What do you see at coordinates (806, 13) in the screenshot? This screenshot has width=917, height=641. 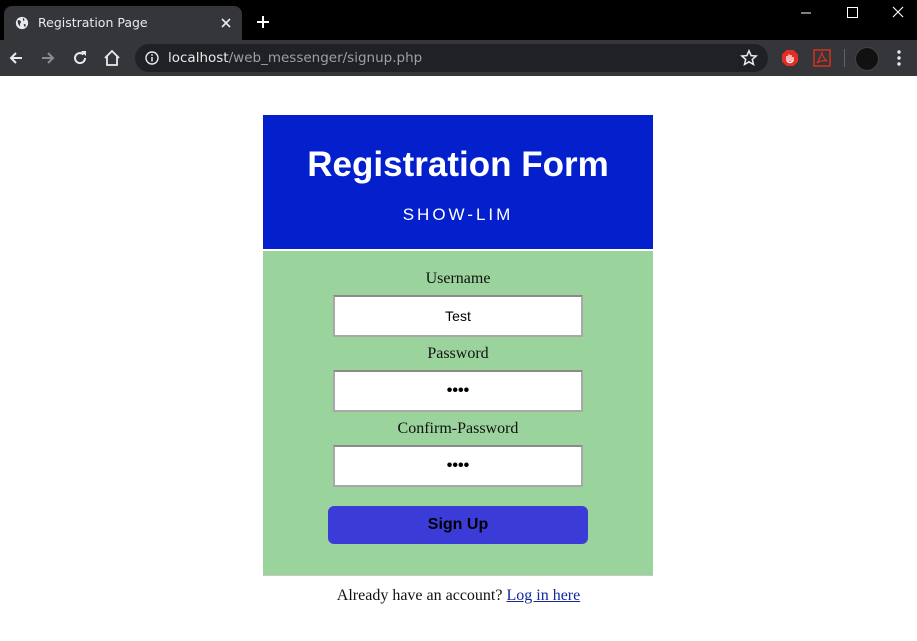 I see `minimize-icon` at bounding box center [806, 13].